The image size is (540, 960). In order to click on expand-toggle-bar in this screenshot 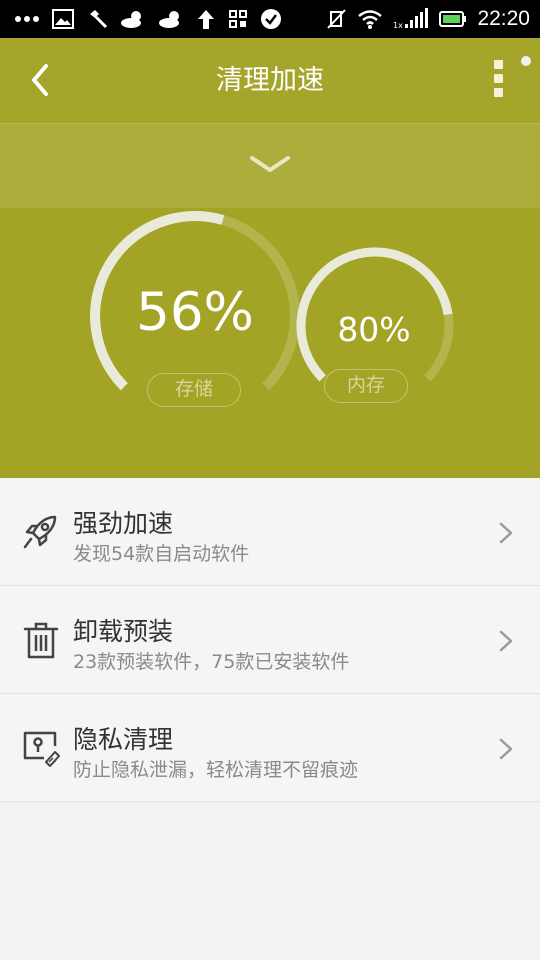, I will do `click(270, 166)`.